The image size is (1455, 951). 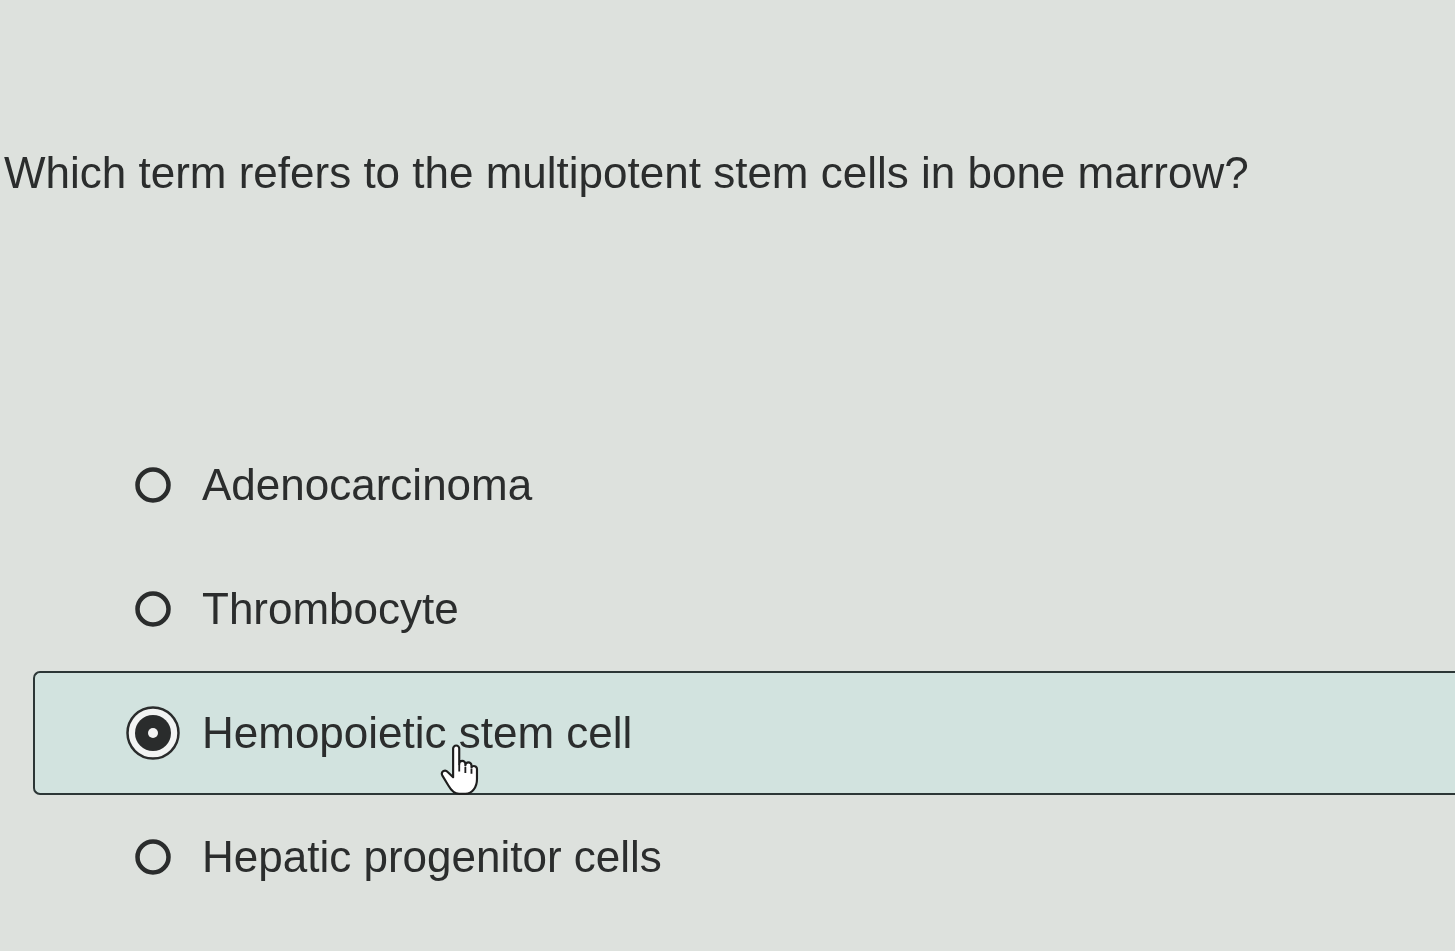 What do you see at coordinates (292, 609) in the screenshot?
I see `answer-option: Thrombocyte` at bounding box center [292, 609].